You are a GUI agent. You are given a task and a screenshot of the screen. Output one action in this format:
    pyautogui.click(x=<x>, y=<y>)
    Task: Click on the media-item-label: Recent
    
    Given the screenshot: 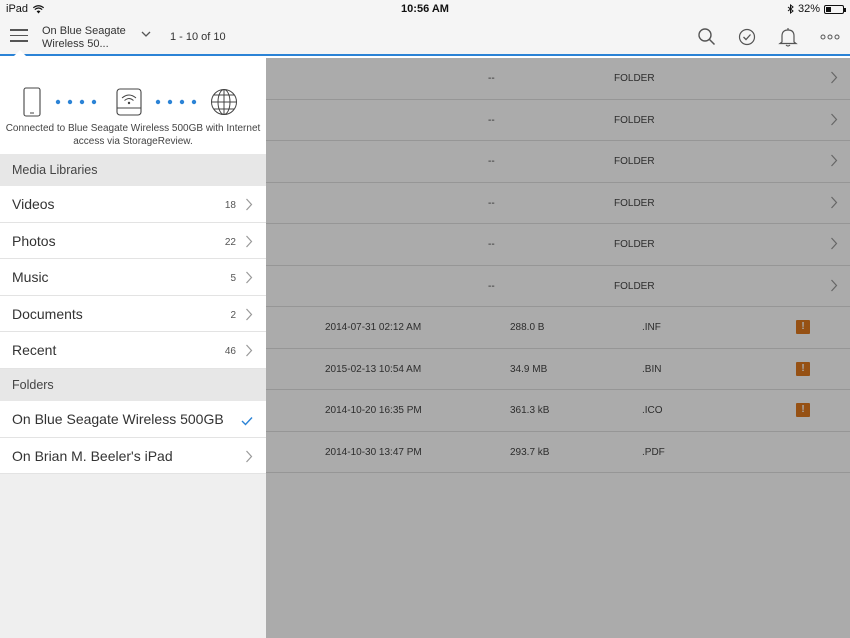 What is the action you would take?
    pyautogui.click(x=34, y=350)
    